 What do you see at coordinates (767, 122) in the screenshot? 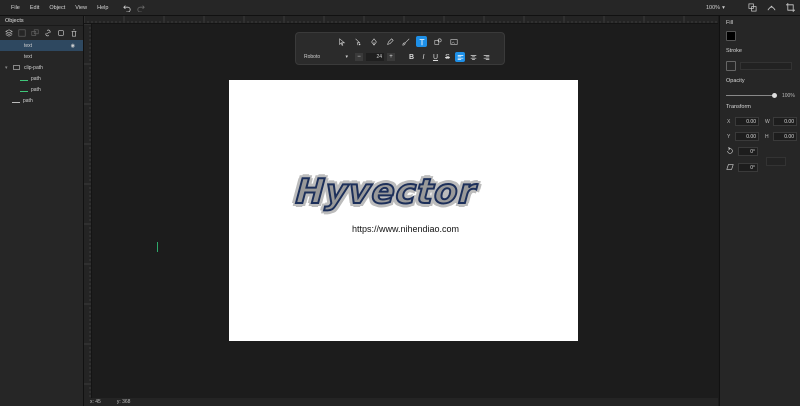
I see `w-label: W` at bounding box center [767, 122].